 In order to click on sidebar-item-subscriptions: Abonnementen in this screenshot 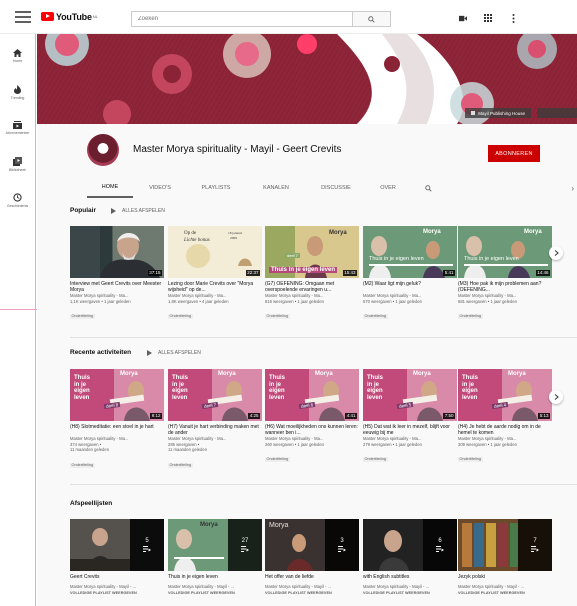, I will do `click(17, 128)`.